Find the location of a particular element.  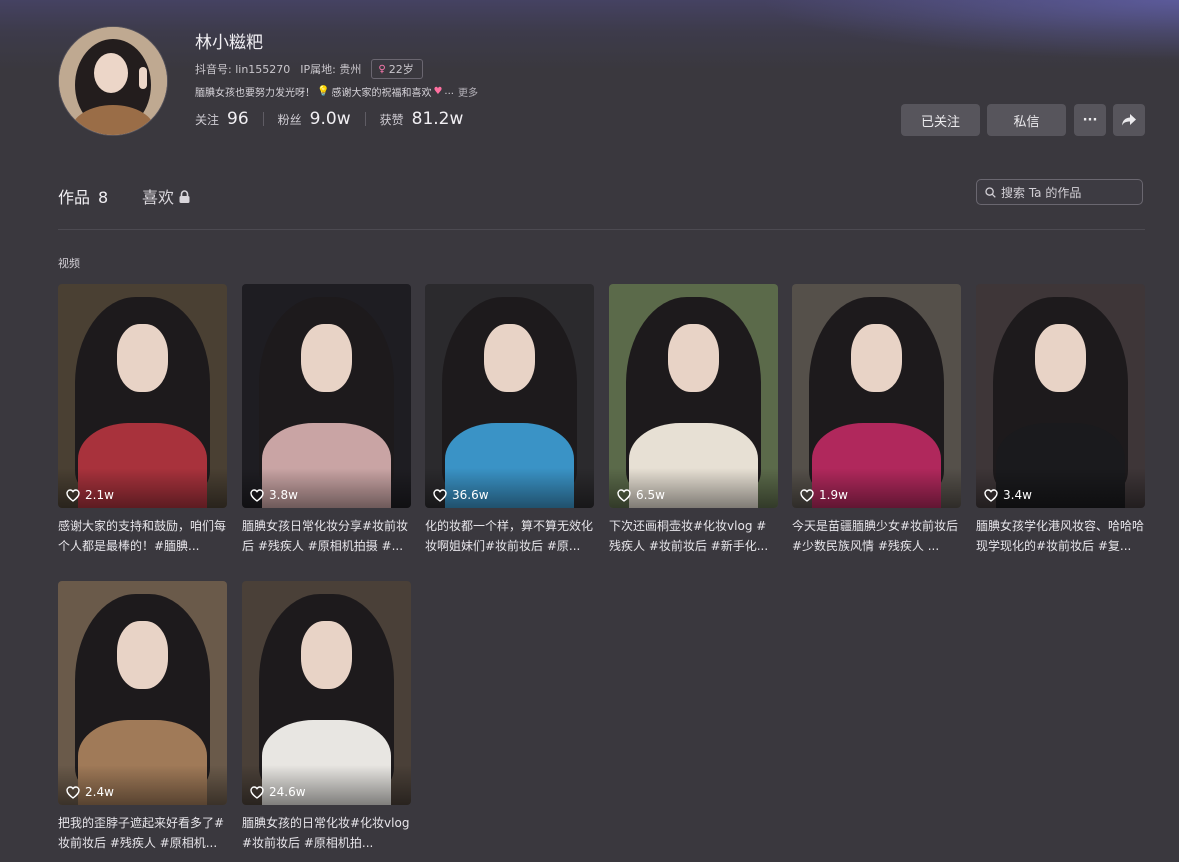

video-likes: 36.6w is located at coordinates (461, 495).